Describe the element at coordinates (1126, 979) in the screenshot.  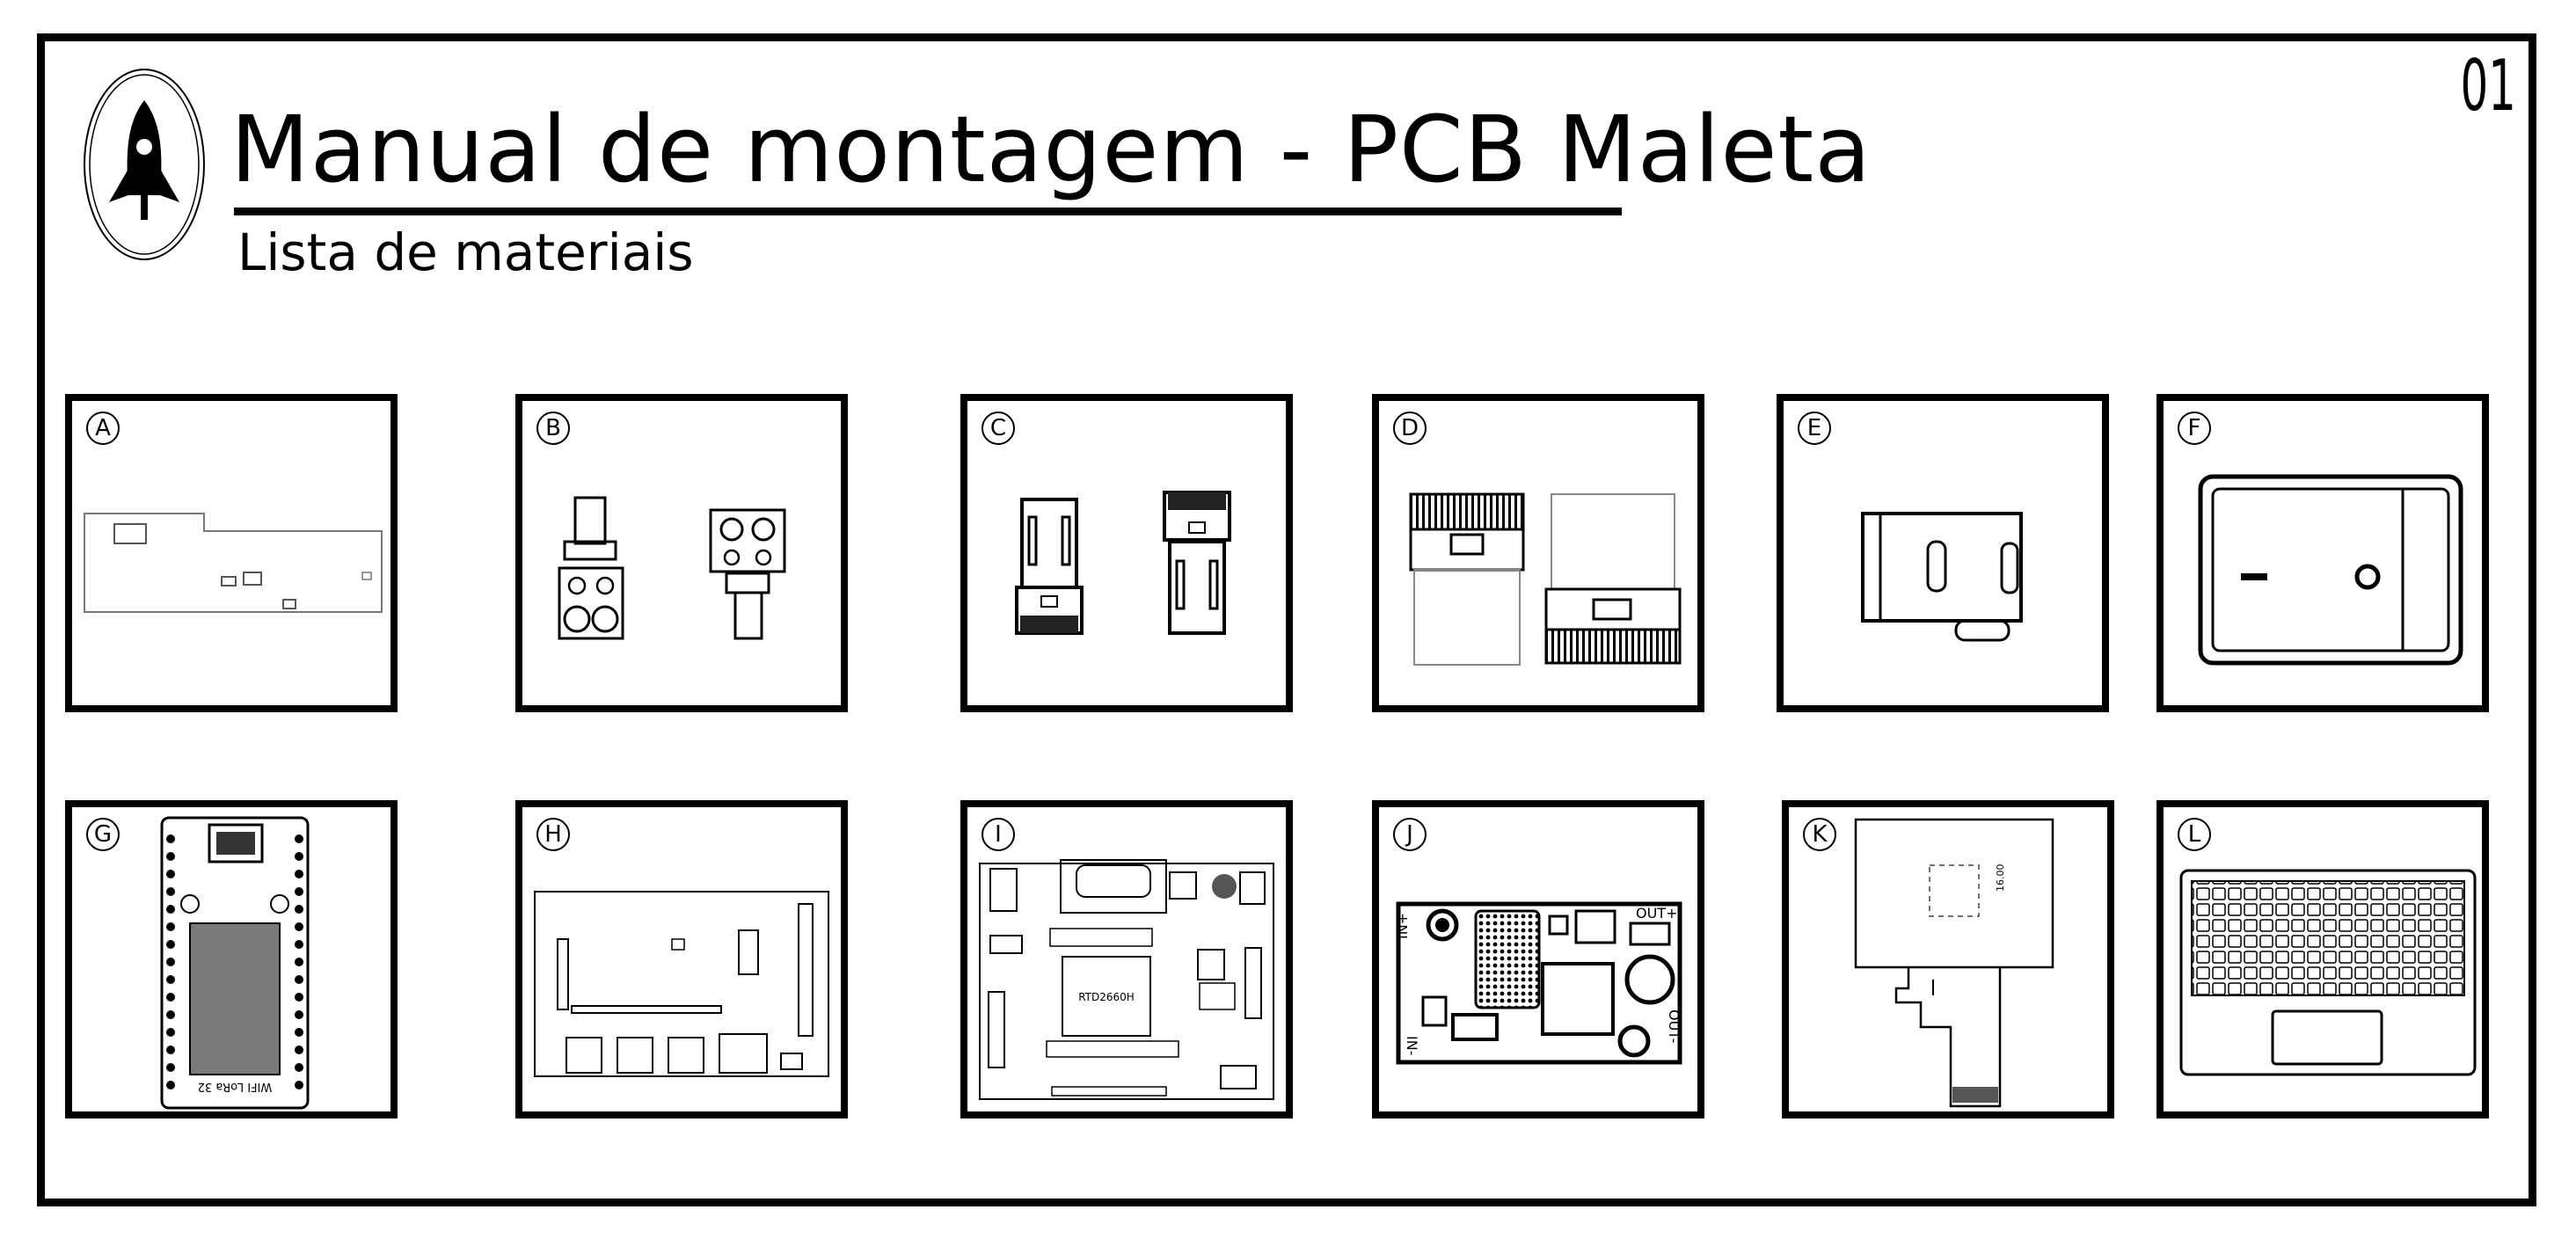
I see `lcd-driver-board-icon: RTD2660H` at that location.